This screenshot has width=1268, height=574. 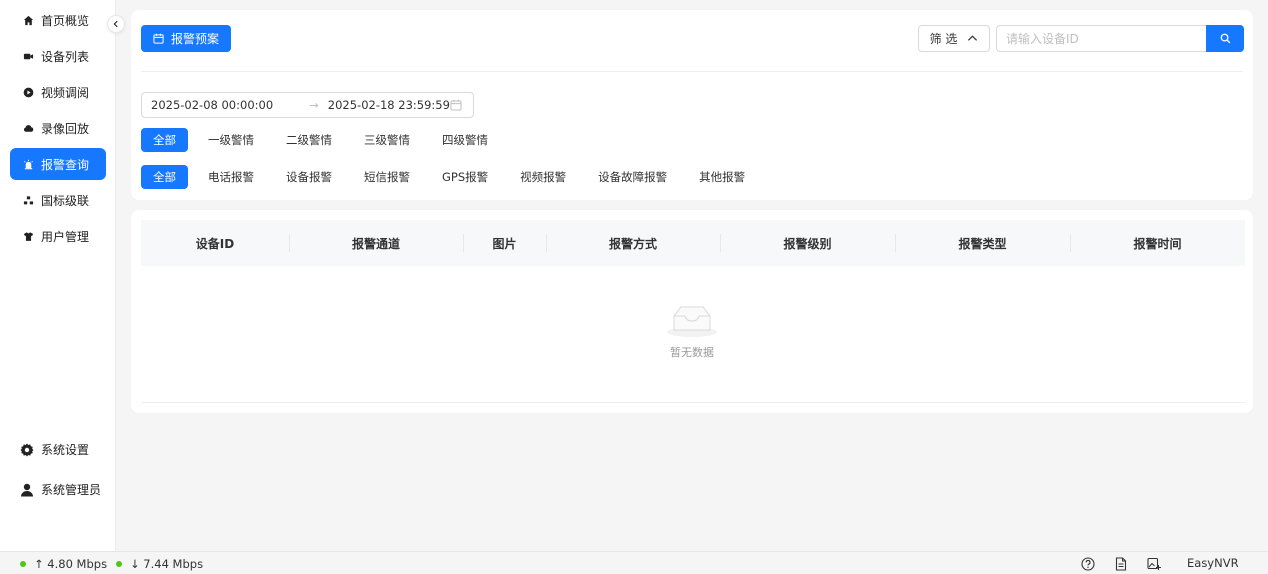 I want to click on cascade-icon, so click(x=28, y=200).